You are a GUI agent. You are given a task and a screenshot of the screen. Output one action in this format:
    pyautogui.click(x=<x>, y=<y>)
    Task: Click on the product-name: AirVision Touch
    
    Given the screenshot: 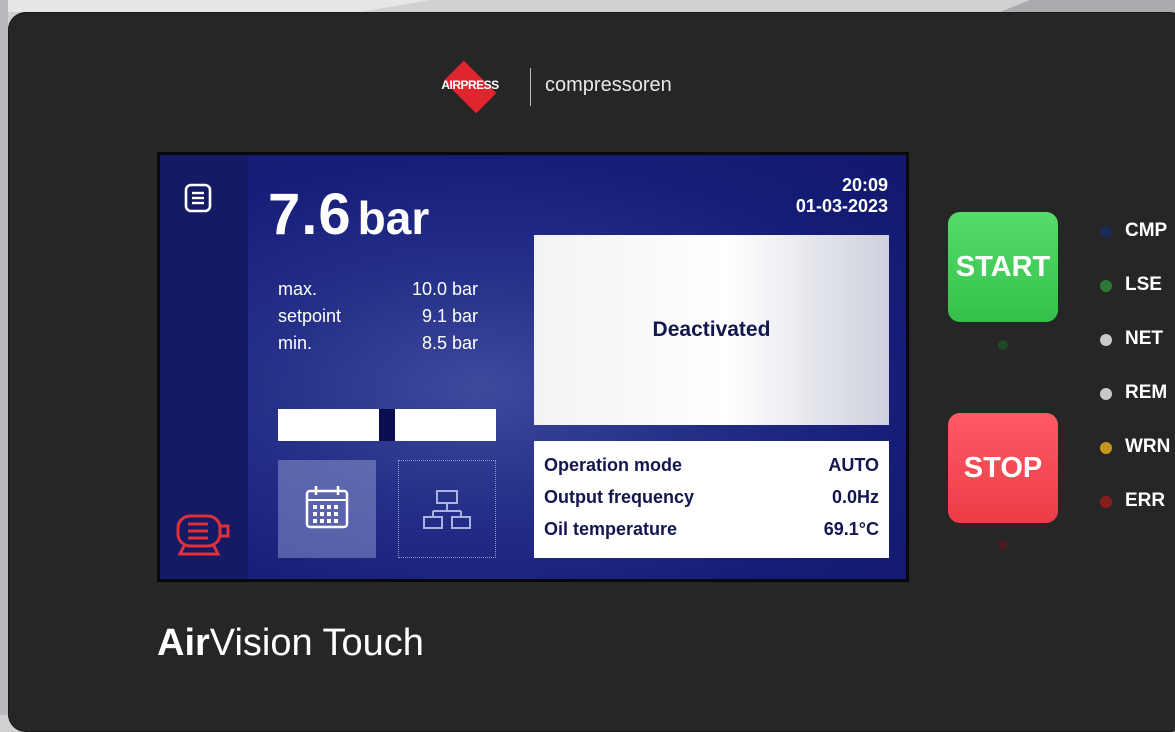 What is the action you would take?
    pyautogui.click(x=290, y=643)
    